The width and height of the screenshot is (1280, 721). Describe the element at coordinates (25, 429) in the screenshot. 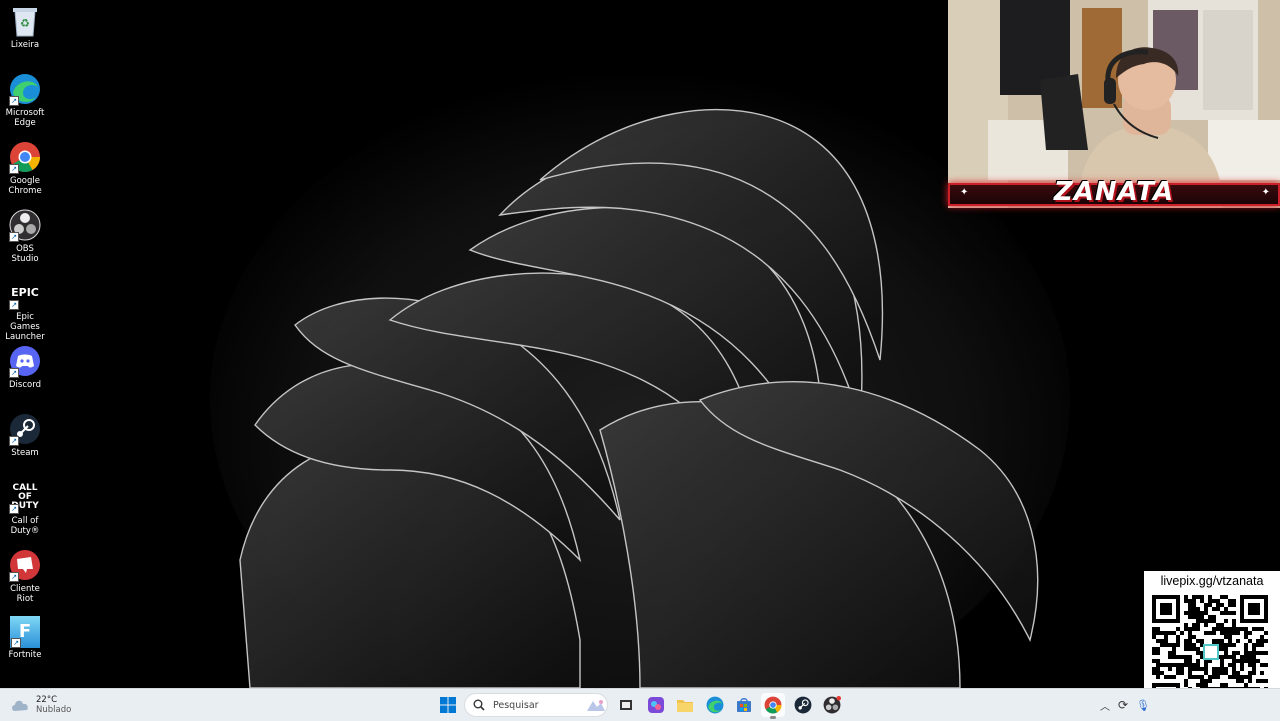

I see `steam-icon: ↗` at that location.